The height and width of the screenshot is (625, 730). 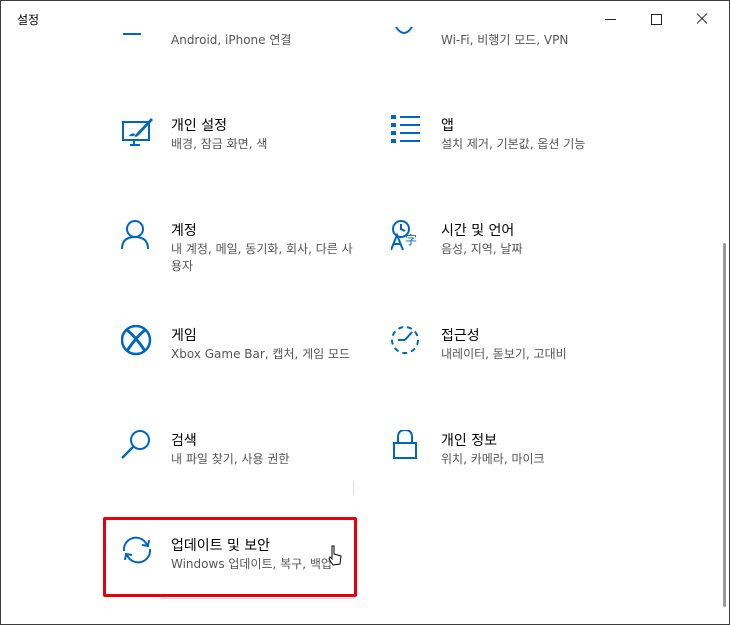 What do you see at coordinates (404, 30) in the screenshot?
I see `network-icon` at bounding box center [404, 30].